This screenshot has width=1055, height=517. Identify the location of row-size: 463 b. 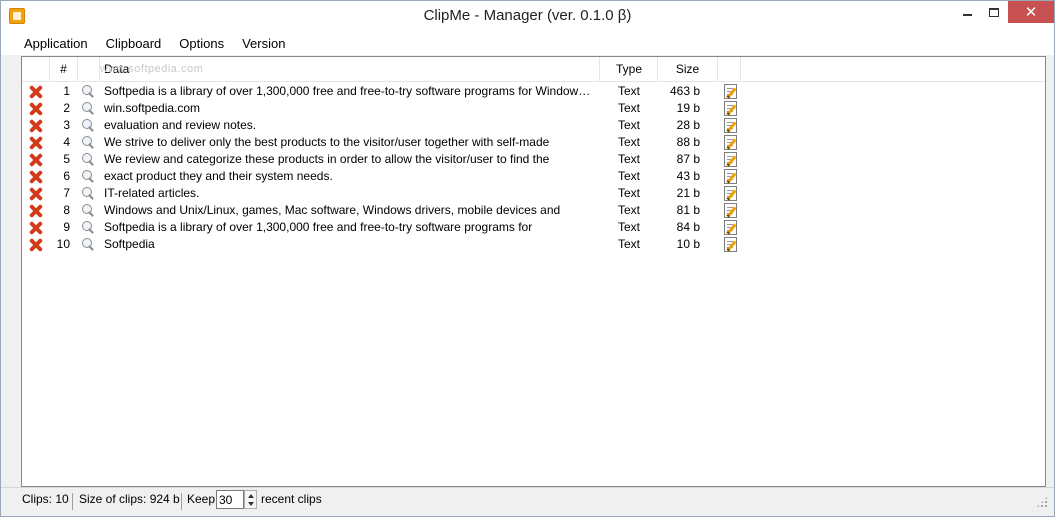
(684, 91).